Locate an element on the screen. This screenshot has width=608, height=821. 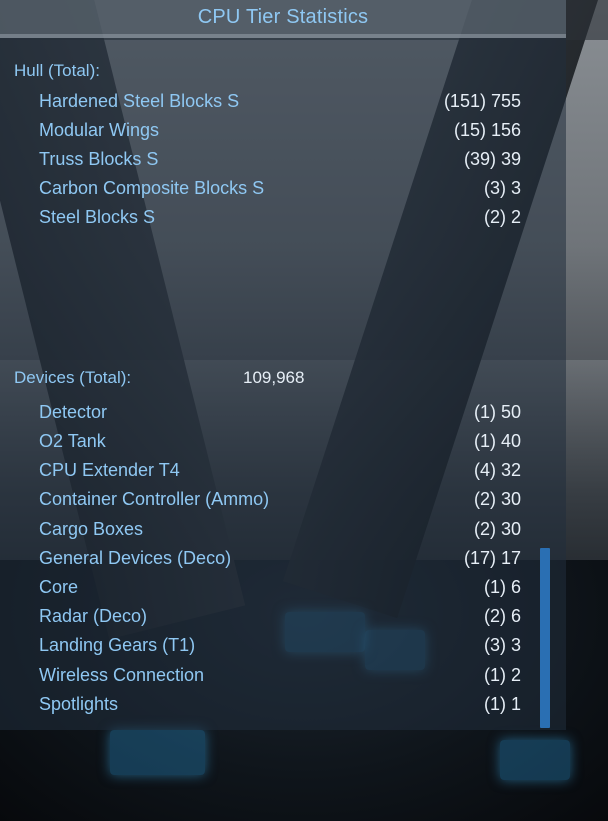
row-label: O2 Tank is located at coordinates (72, 440).